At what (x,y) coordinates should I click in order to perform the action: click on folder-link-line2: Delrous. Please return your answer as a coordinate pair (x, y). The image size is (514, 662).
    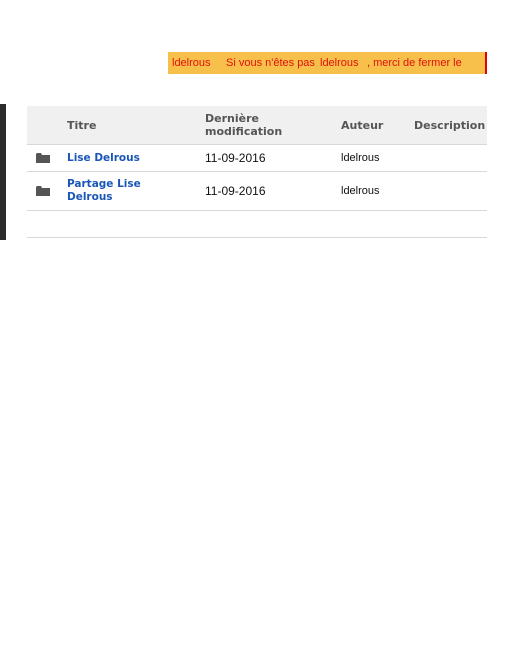
    Looking at the image, I should click on (90, 197).